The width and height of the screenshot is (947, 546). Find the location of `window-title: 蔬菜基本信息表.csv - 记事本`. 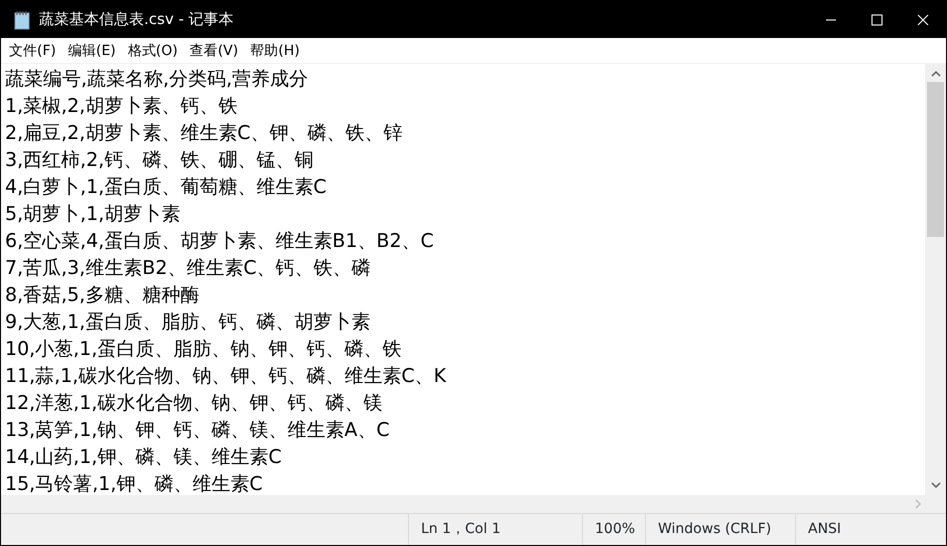

window-title: 蔬菜基本信息表.csv - 记事本 is located at coordinates (136, 19).